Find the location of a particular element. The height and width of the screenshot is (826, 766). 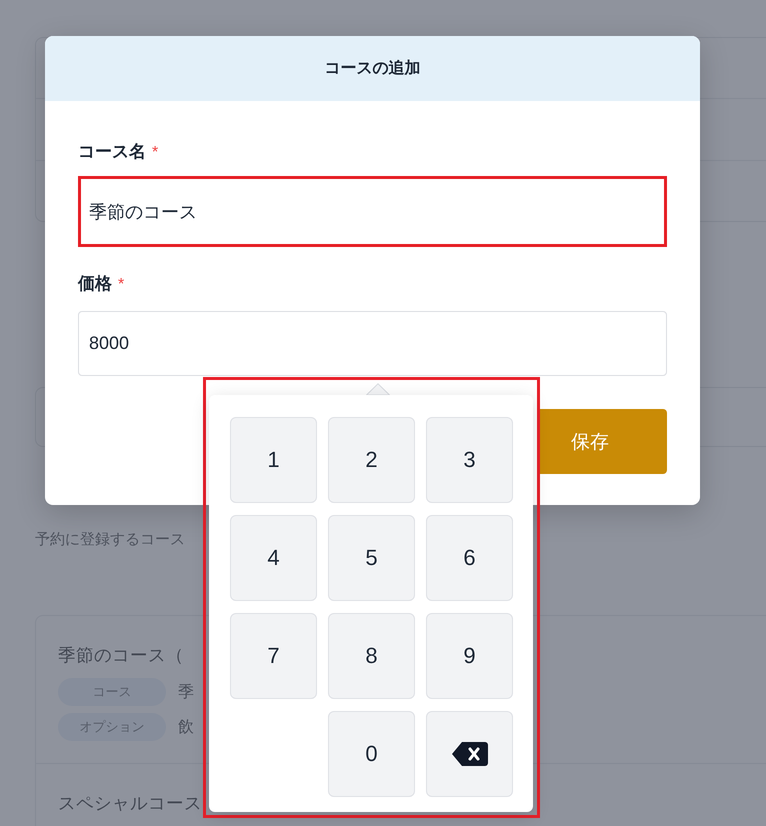

backspace-key is located at coordinates (469, 754).